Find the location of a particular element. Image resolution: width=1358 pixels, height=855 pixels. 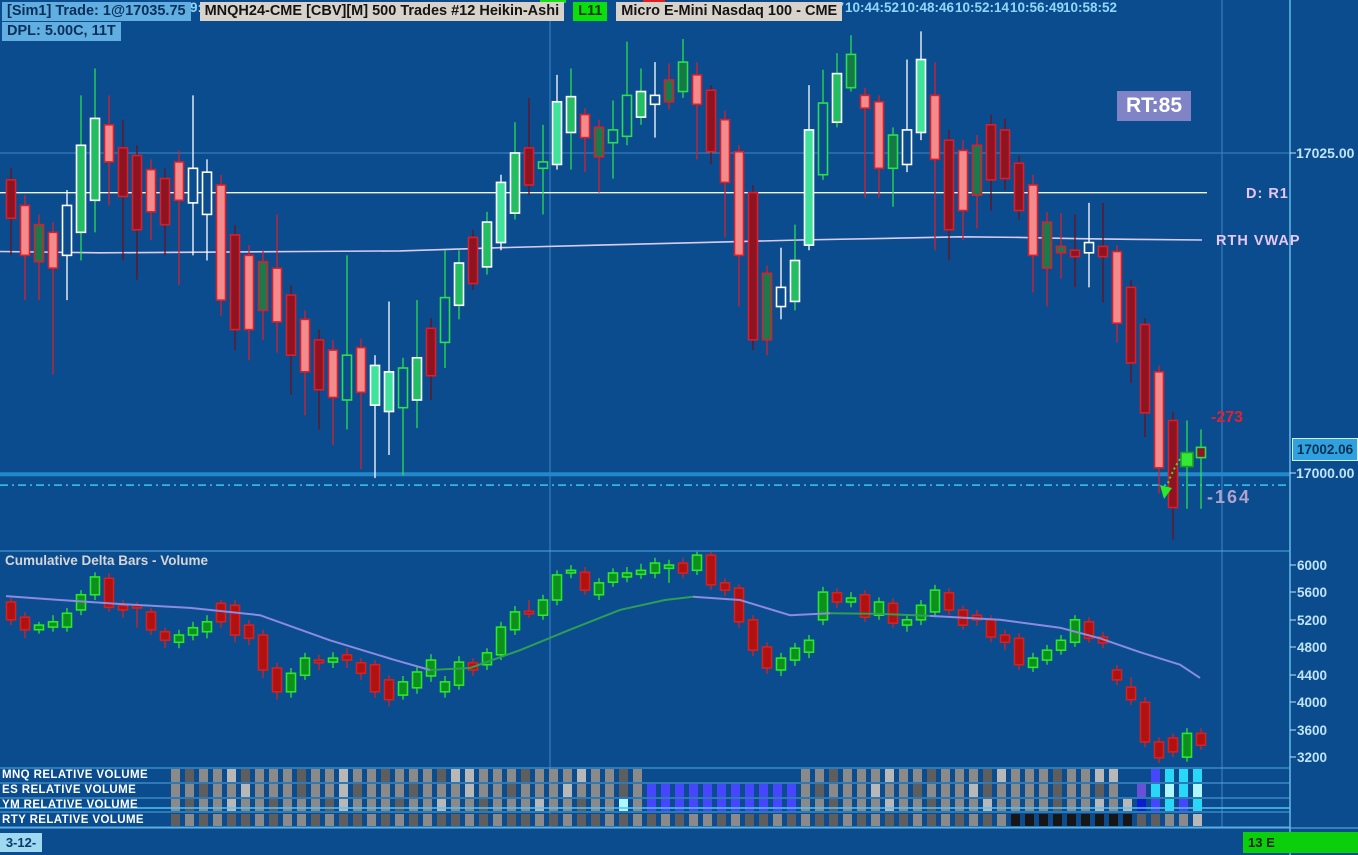

relative-volume-row-label: RTY RELATIVE VOLUME is located at coordinates (73, 820).